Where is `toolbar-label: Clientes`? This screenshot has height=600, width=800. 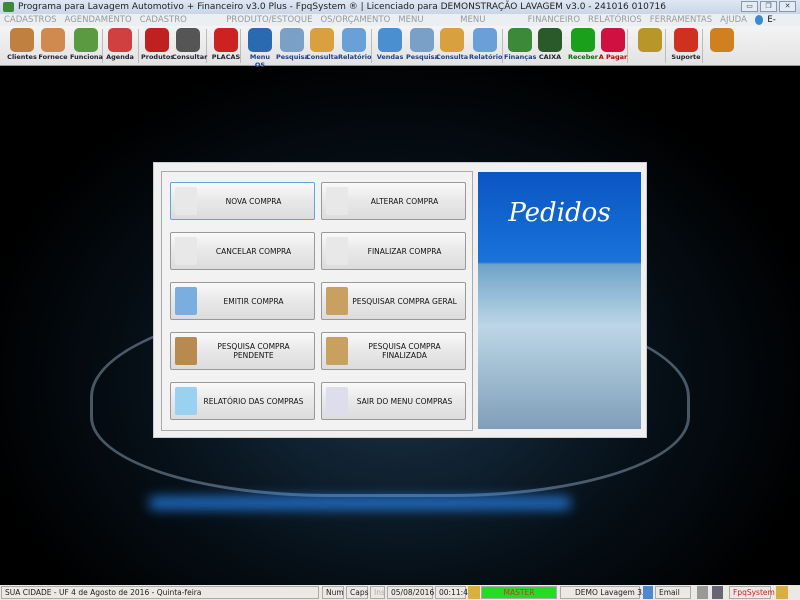
toolbar-label: Clientes is located at coordinates (22, 57).